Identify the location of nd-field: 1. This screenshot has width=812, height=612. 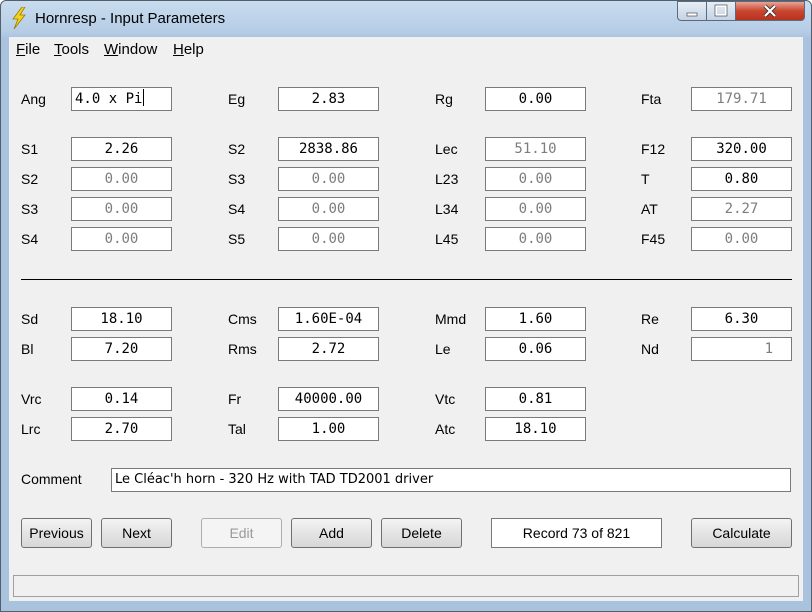
(741, 349).